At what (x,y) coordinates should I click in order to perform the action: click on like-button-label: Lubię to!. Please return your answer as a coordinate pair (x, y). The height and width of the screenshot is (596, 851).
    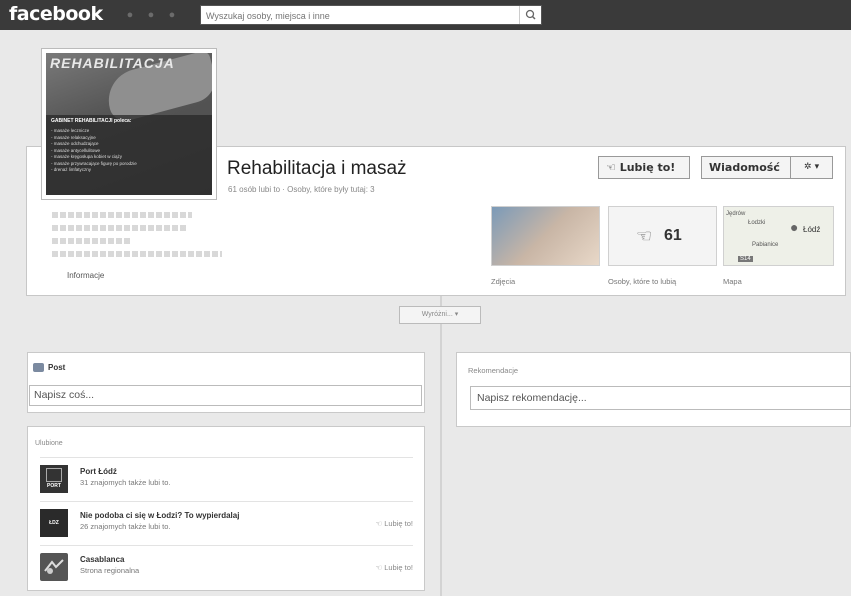
    Looking at the image, I should click on (647, 167).